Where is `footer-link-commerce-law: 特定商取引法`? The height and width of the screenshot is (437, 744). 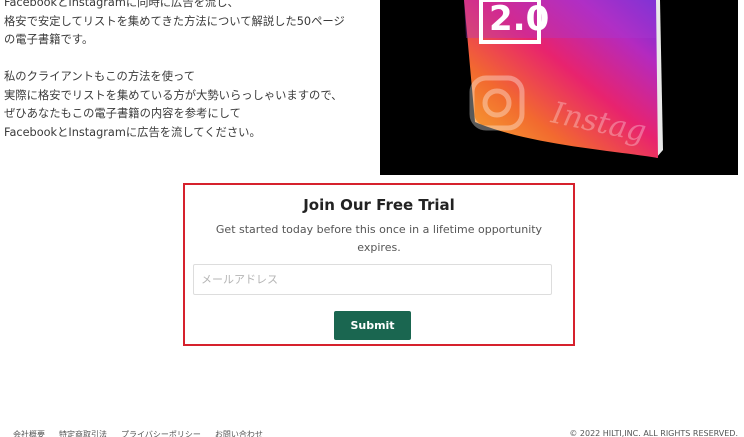 footer-link-commerce-law: 特定商取引法 is located at coordinates (83, 433).